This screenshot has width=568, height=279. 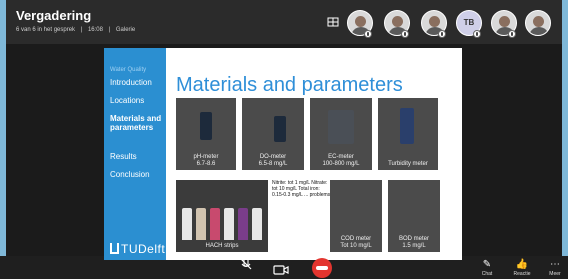 What do you see at coordinates (565, 128) in the screenshot?
I see `window-border-right` at bounding box center [565, 128].